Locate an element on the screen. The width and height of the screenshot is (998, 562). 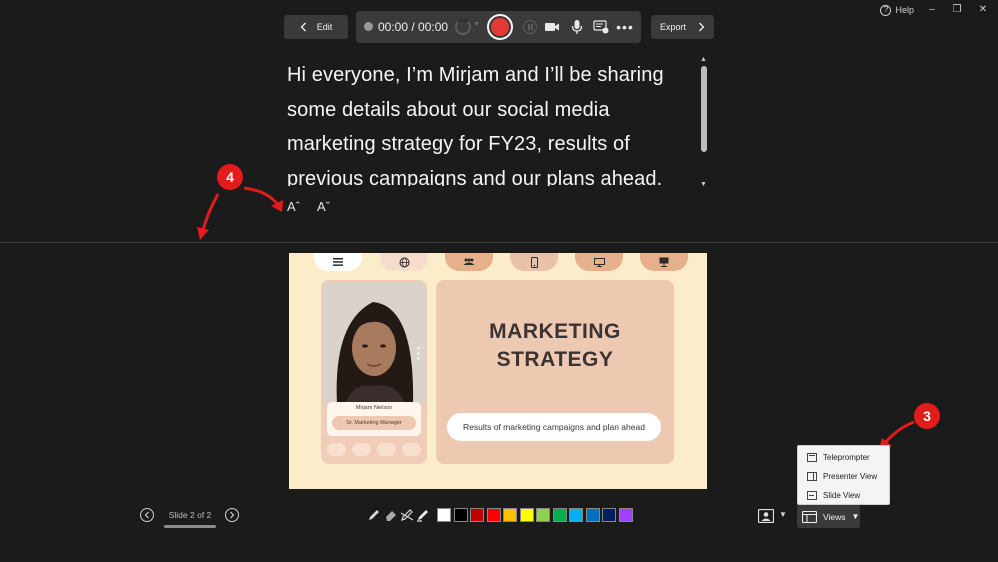
people-icon is located at coordinates (469, 262).